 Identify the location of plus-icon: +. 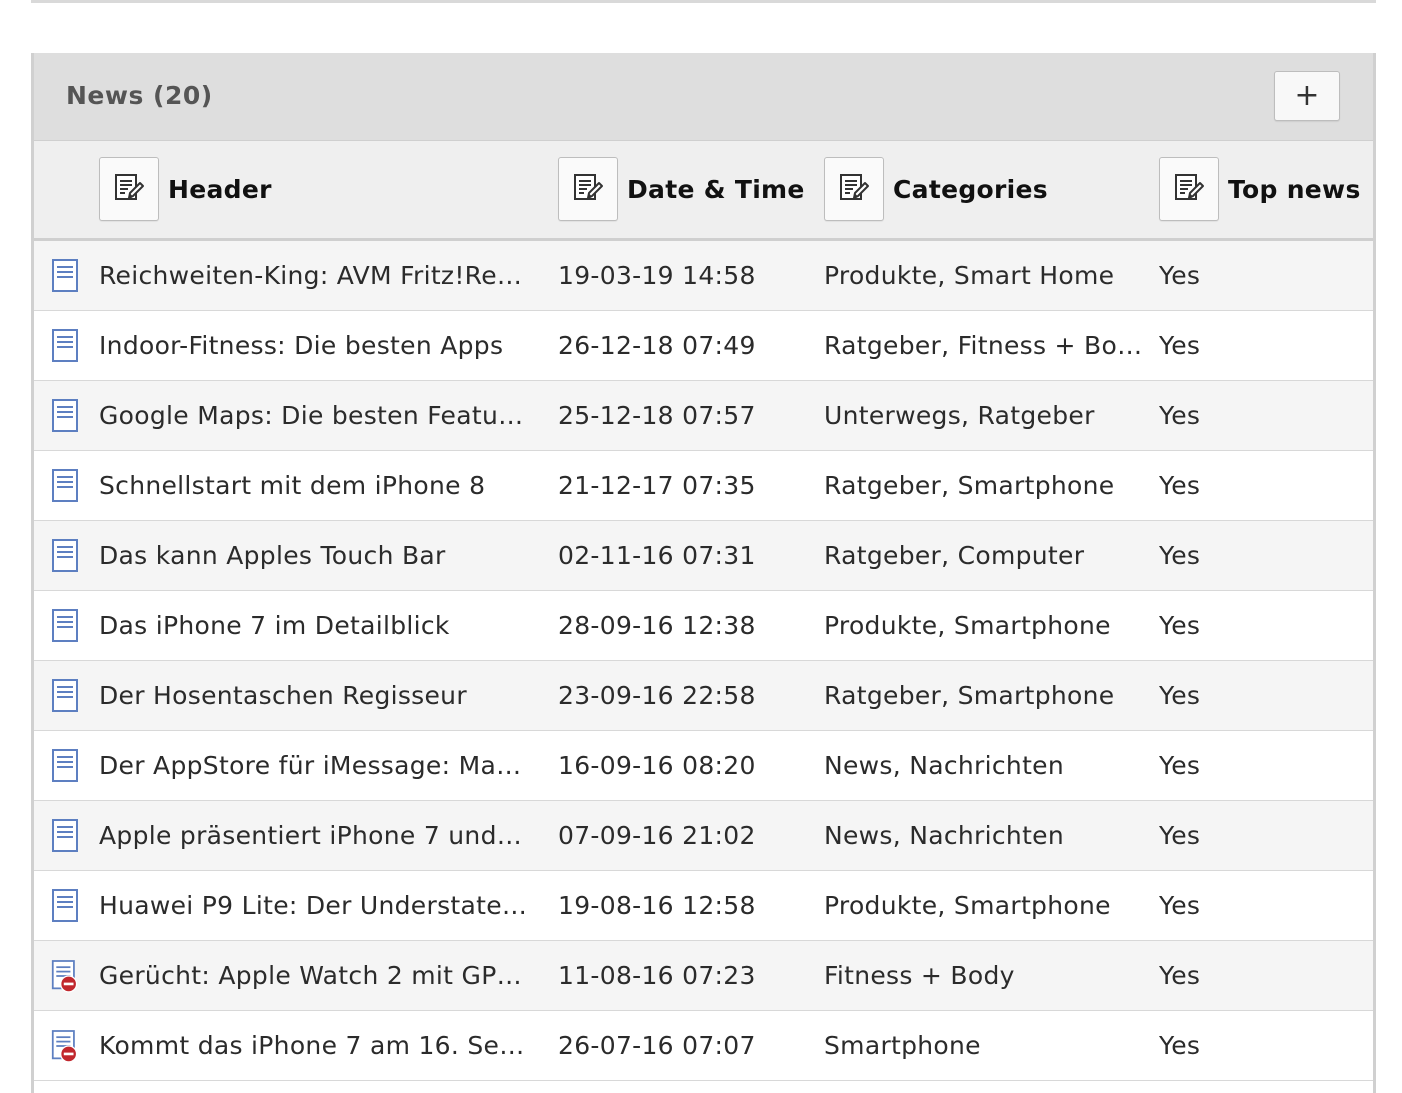
(1307, 95).